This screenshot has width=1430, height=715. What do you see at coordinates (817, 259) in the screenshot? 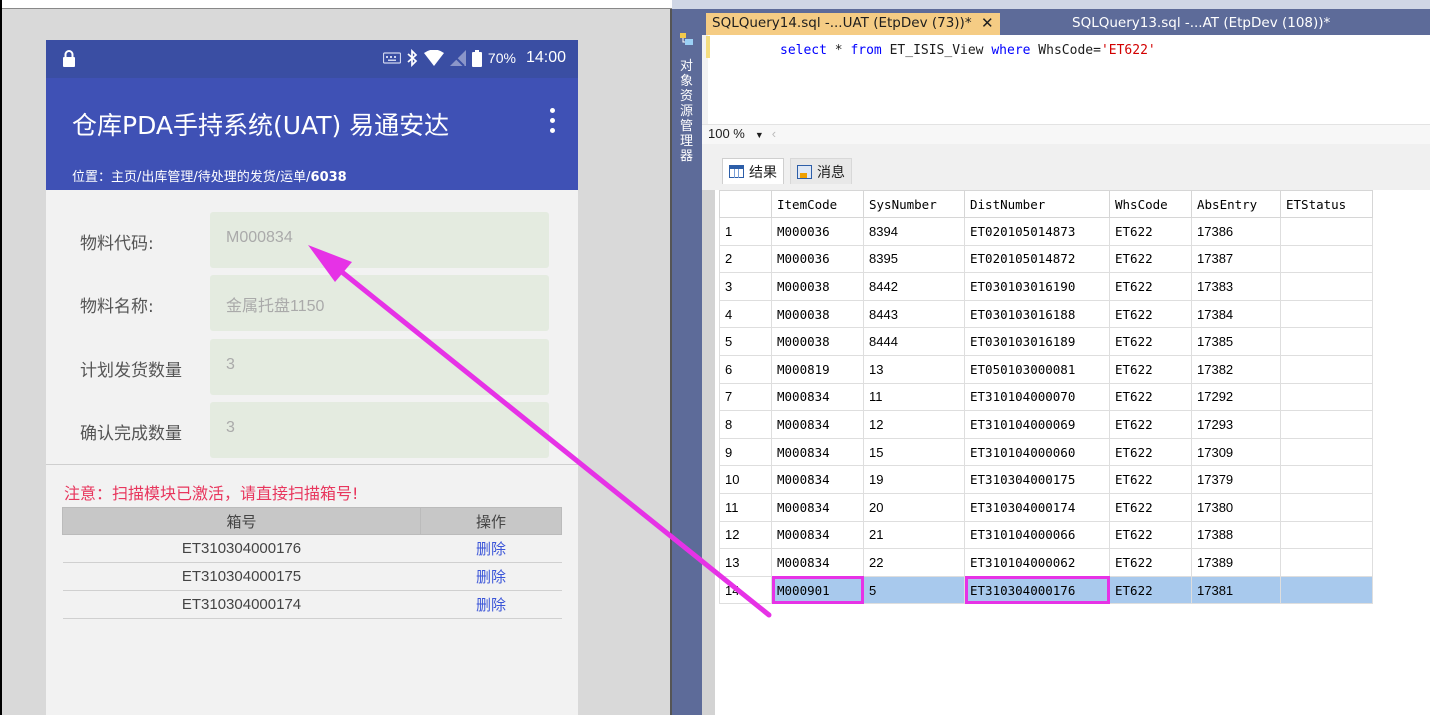
I see `grid-cell: M000036` at bounding box center [817, 259].